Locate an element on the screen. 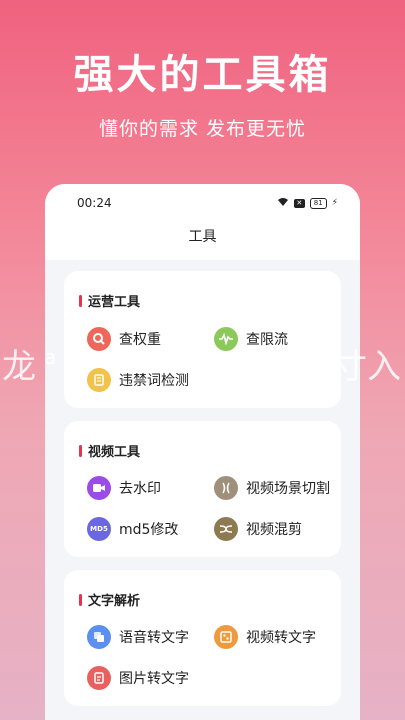  status-icons: ✕ 81 ⚡ is located at coordinates (307, 203).